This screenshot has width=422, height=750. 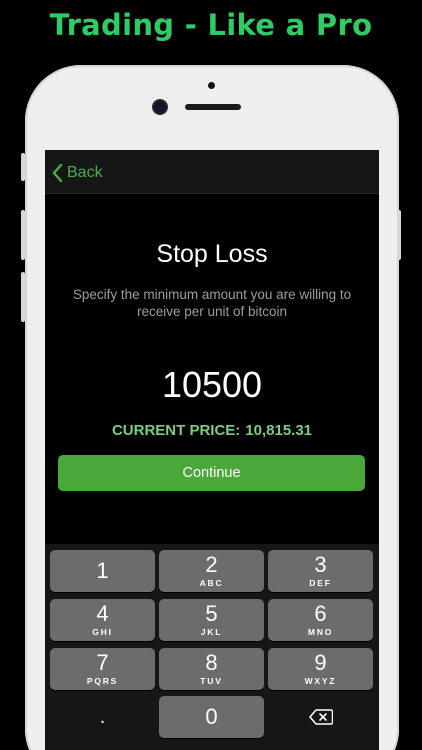 What do you see at coordinates (23, 235) in the screenshot?
I see `volume-up-button` at bounding box center [23, 235].